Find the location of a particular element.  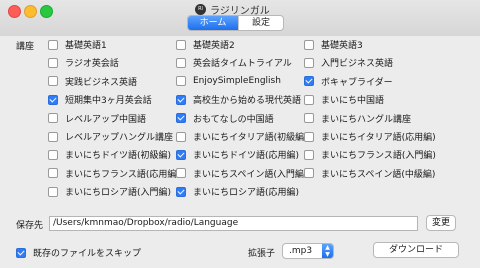

course-item: 高校生から始める現代英語 is located at coordinates (238, 99).